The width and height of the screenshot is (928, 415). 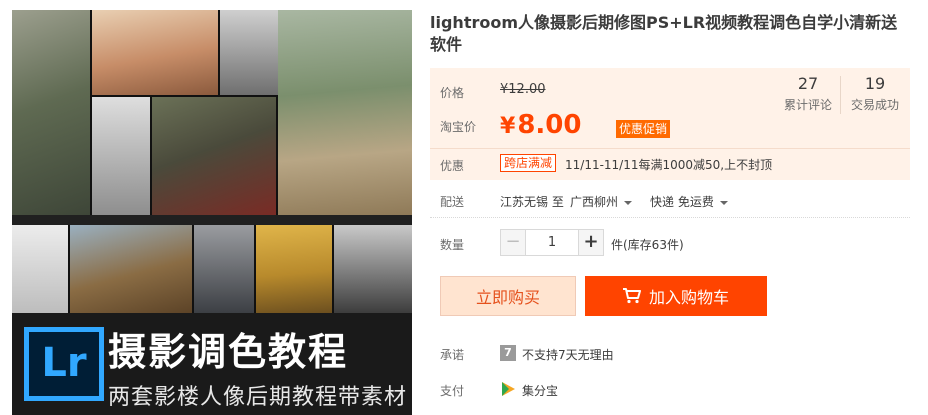 I want to click on sales-label: 交易成功, so click(x=874, y=105).